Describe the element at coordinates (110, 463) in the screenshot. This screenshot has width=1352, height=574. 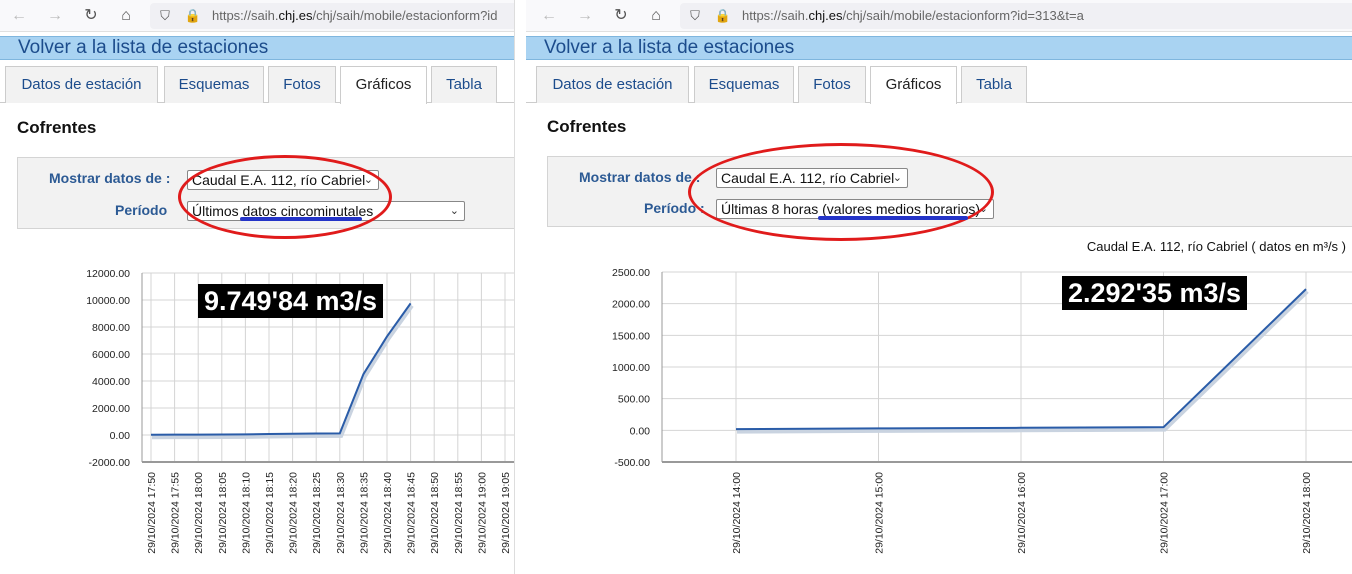
I see `y-tick-label: -2000.00` at that location.